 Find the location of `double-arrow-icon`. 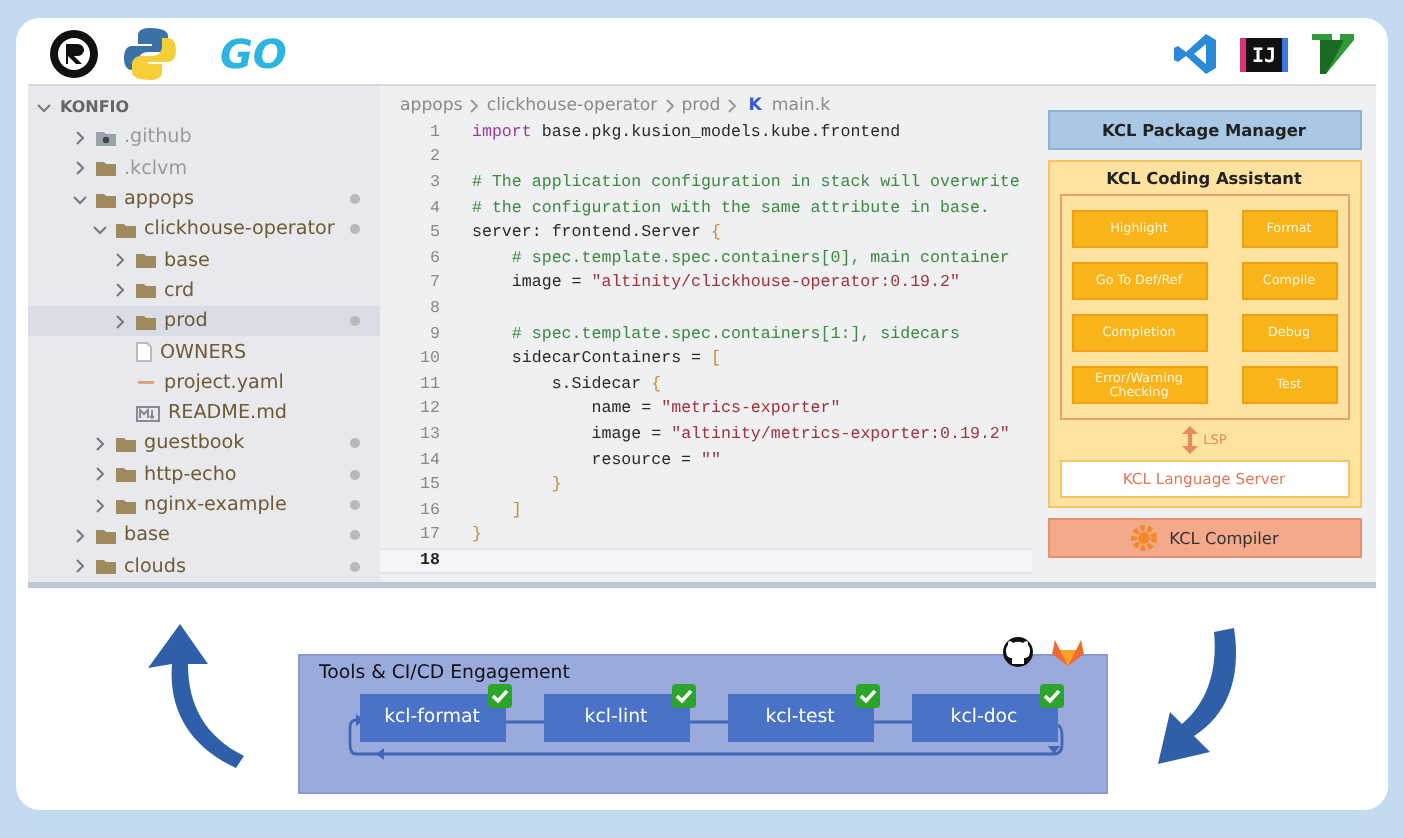

double-arrow-icon is located at coordinates (1189, 440).